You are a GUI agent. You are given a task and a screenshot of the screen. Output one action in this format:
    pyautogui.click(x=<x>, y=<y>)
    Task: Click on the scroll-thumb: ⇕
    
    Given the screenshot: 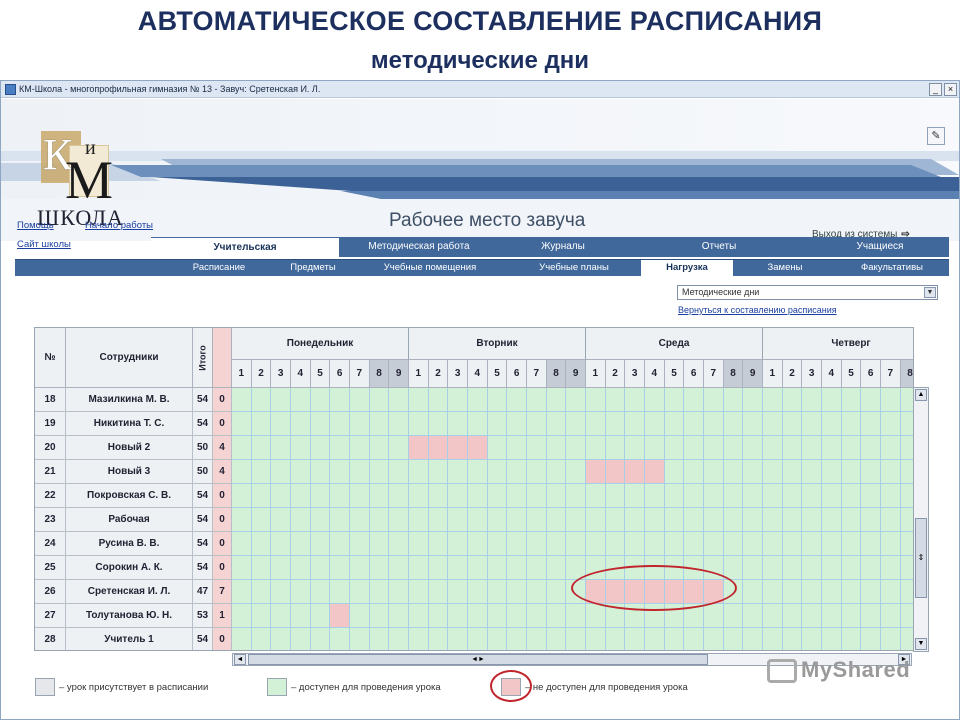 What is the action you would take?
    pyautogui.click(x=921, y=558)
    